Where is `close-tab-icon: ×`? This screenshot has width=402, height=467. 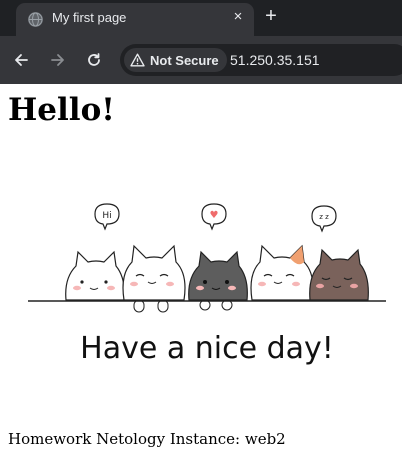 close-tab-icon: × is located at coordinates (238, 17).